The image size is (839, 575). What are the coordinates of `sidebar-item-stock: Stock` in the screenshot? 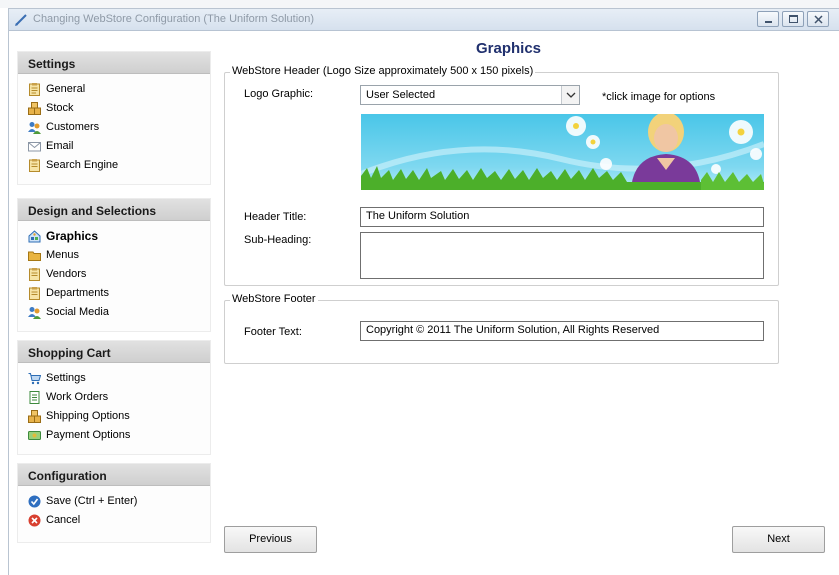 It's located at (114, 108).